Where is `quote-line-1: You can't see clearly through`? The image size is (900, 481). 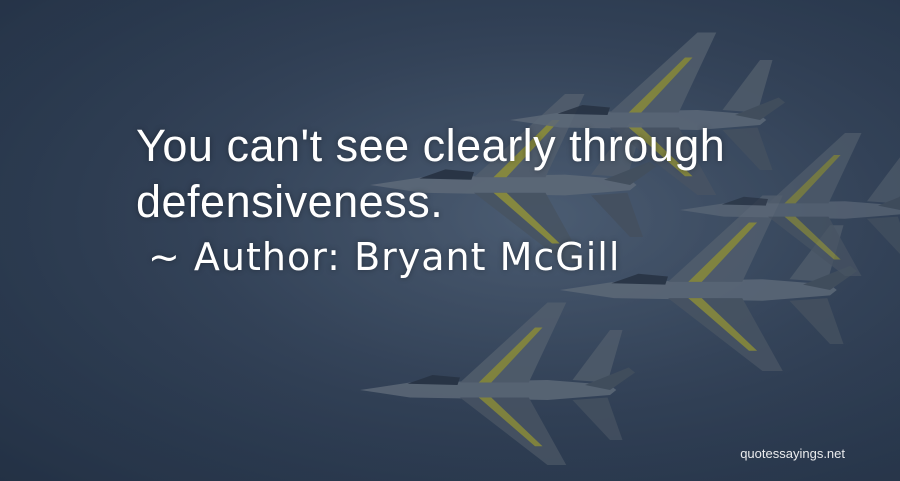
quote-line-1: You can't see clearly through is located at coordinates (431, 145).